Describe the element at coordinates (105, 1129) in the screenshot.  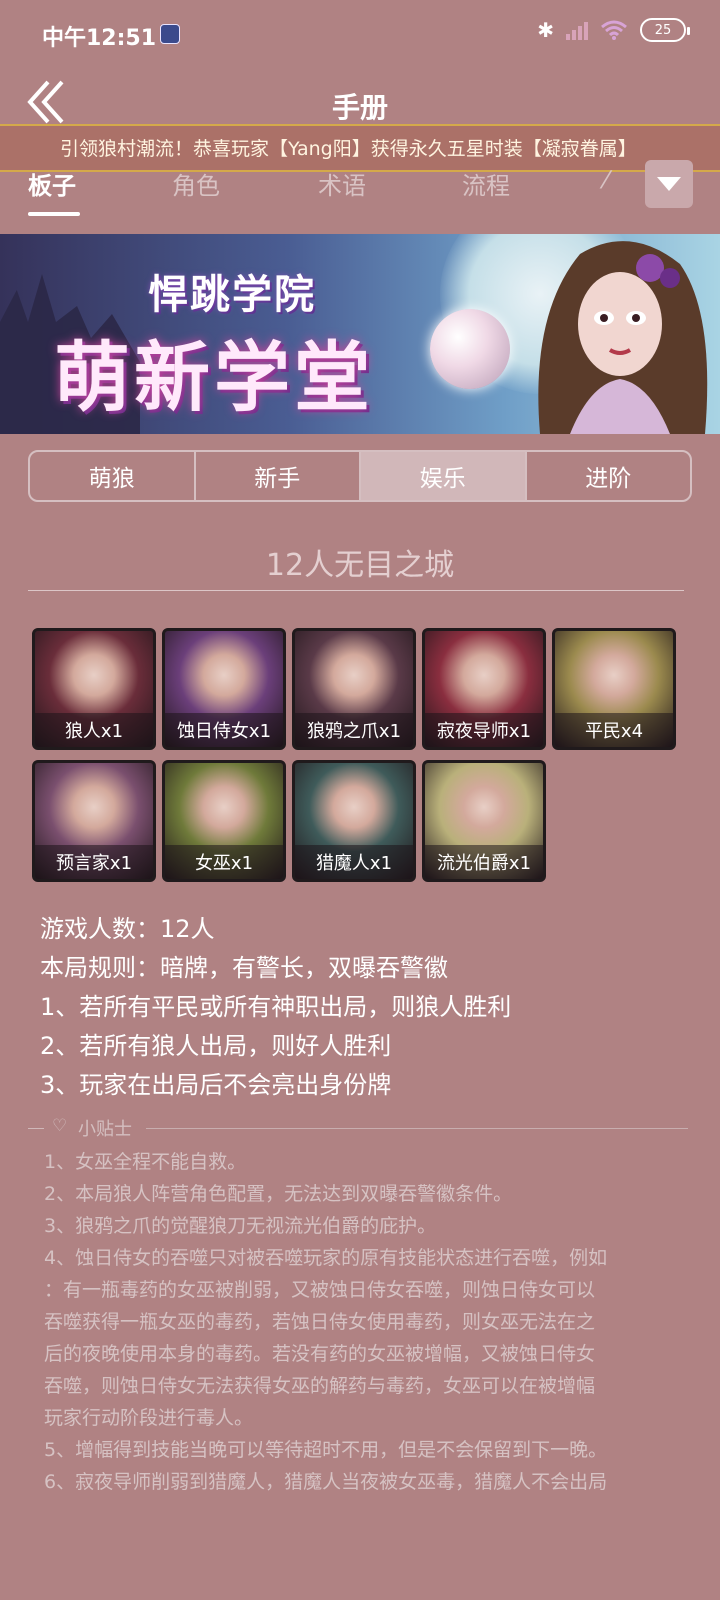
I see `tips-label: 小贴士` at that location.